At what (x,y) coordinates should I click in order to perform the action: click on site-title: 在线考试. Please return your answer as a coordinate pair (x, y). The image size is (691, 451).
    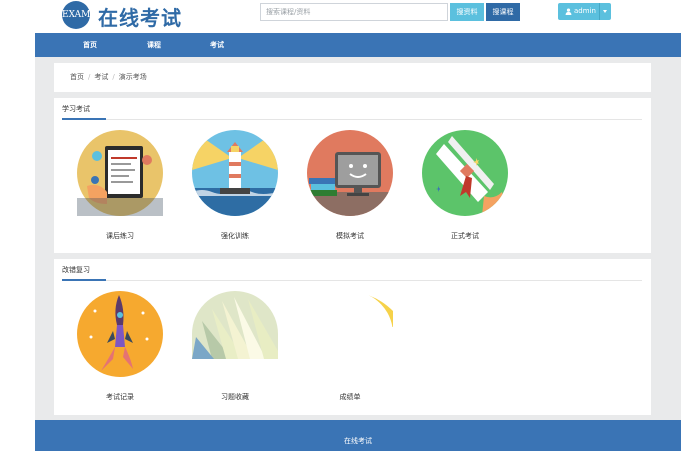
    Looking at the image, I should click on (140, 16).